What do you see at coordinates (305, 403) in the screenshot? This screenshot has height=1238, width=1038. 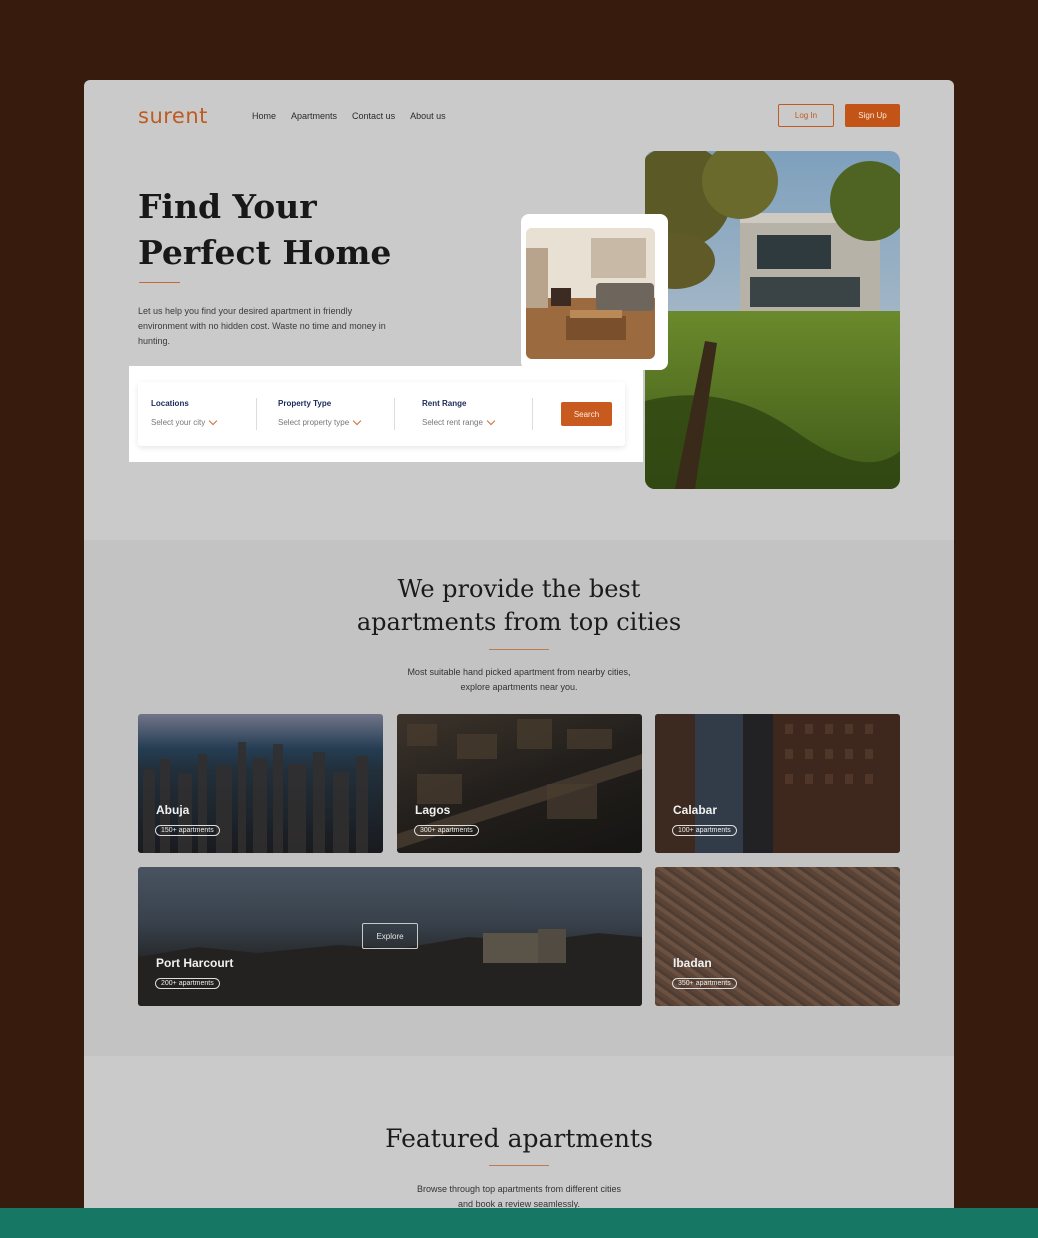 I see `property-type-label: Property Type` at bounding box center [305, 403].